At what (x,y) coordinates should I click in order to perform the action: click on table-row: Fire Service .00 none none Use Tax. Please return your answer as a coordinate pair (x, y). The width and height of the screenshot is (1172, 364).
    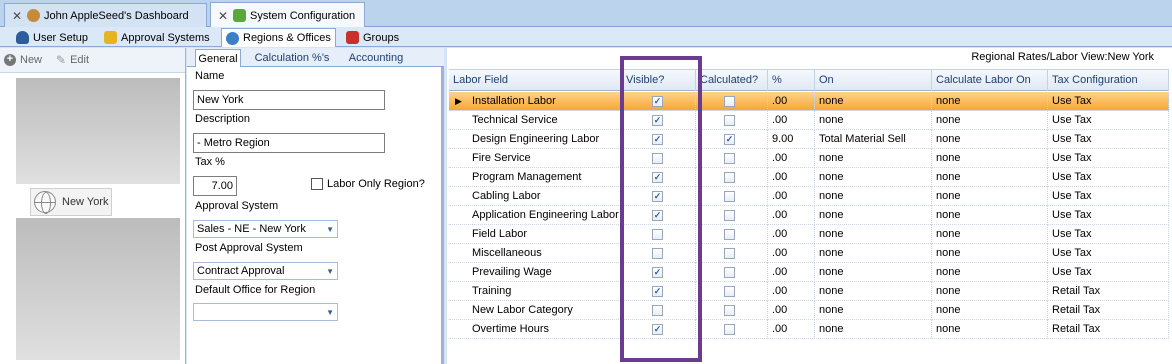
    Looking at the image, I should click on (809, 158).